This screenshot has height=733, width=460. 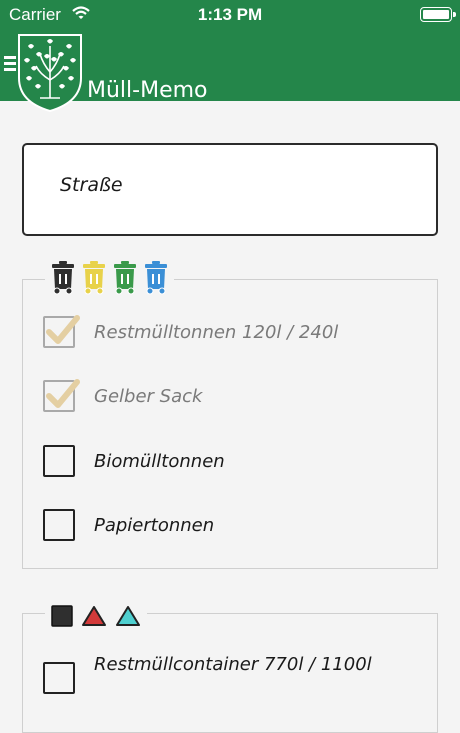 I want to click on trash-bin-yellow-icon, so click(x=94, y=278).